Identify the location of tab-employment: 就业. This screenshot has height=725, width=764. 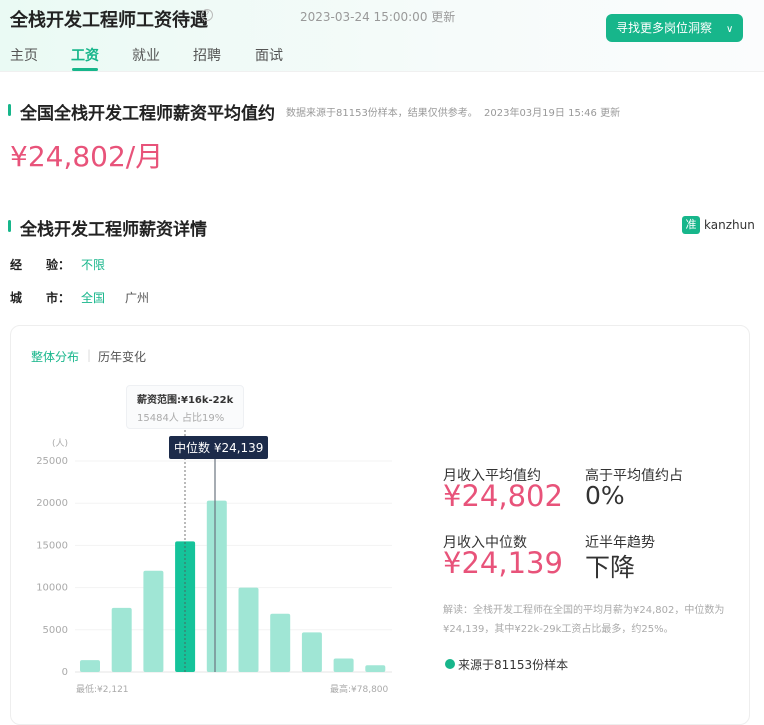
(146, 55).